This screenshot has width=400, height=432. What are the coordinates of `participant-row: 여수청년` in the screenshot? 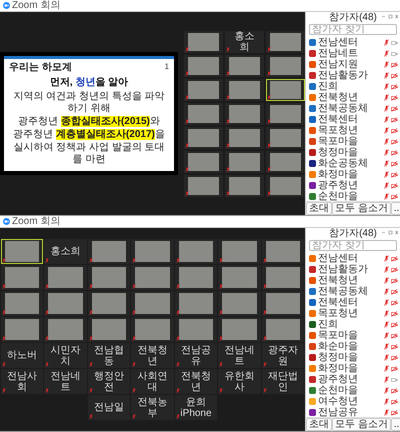 It's located at (353, 401).